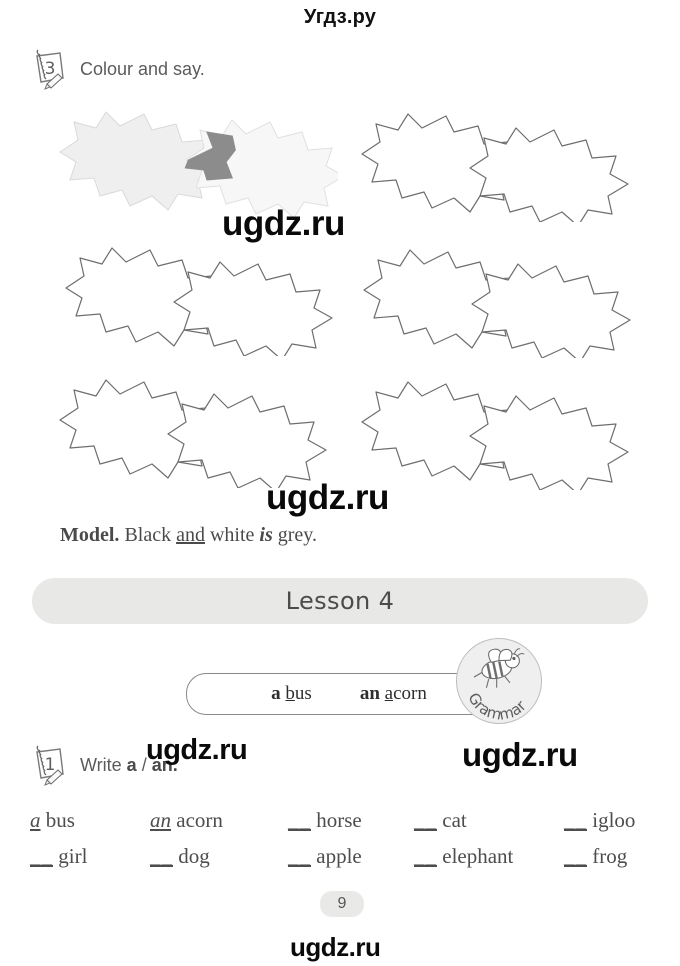 The image size is (680, 966). What do you see at coordinates (148, 535) in the screenshot?
I see `model-word-1: Black` at bounding box center [148, 535].